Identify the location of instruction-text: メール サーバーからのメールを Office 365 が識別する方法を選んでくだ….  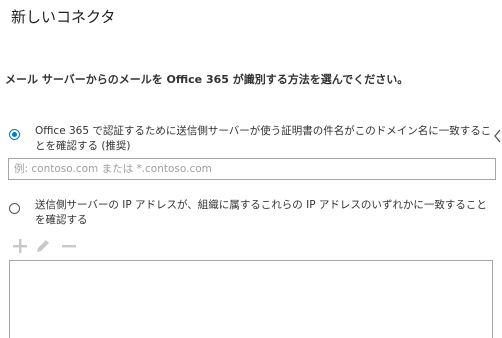
(207, 79).